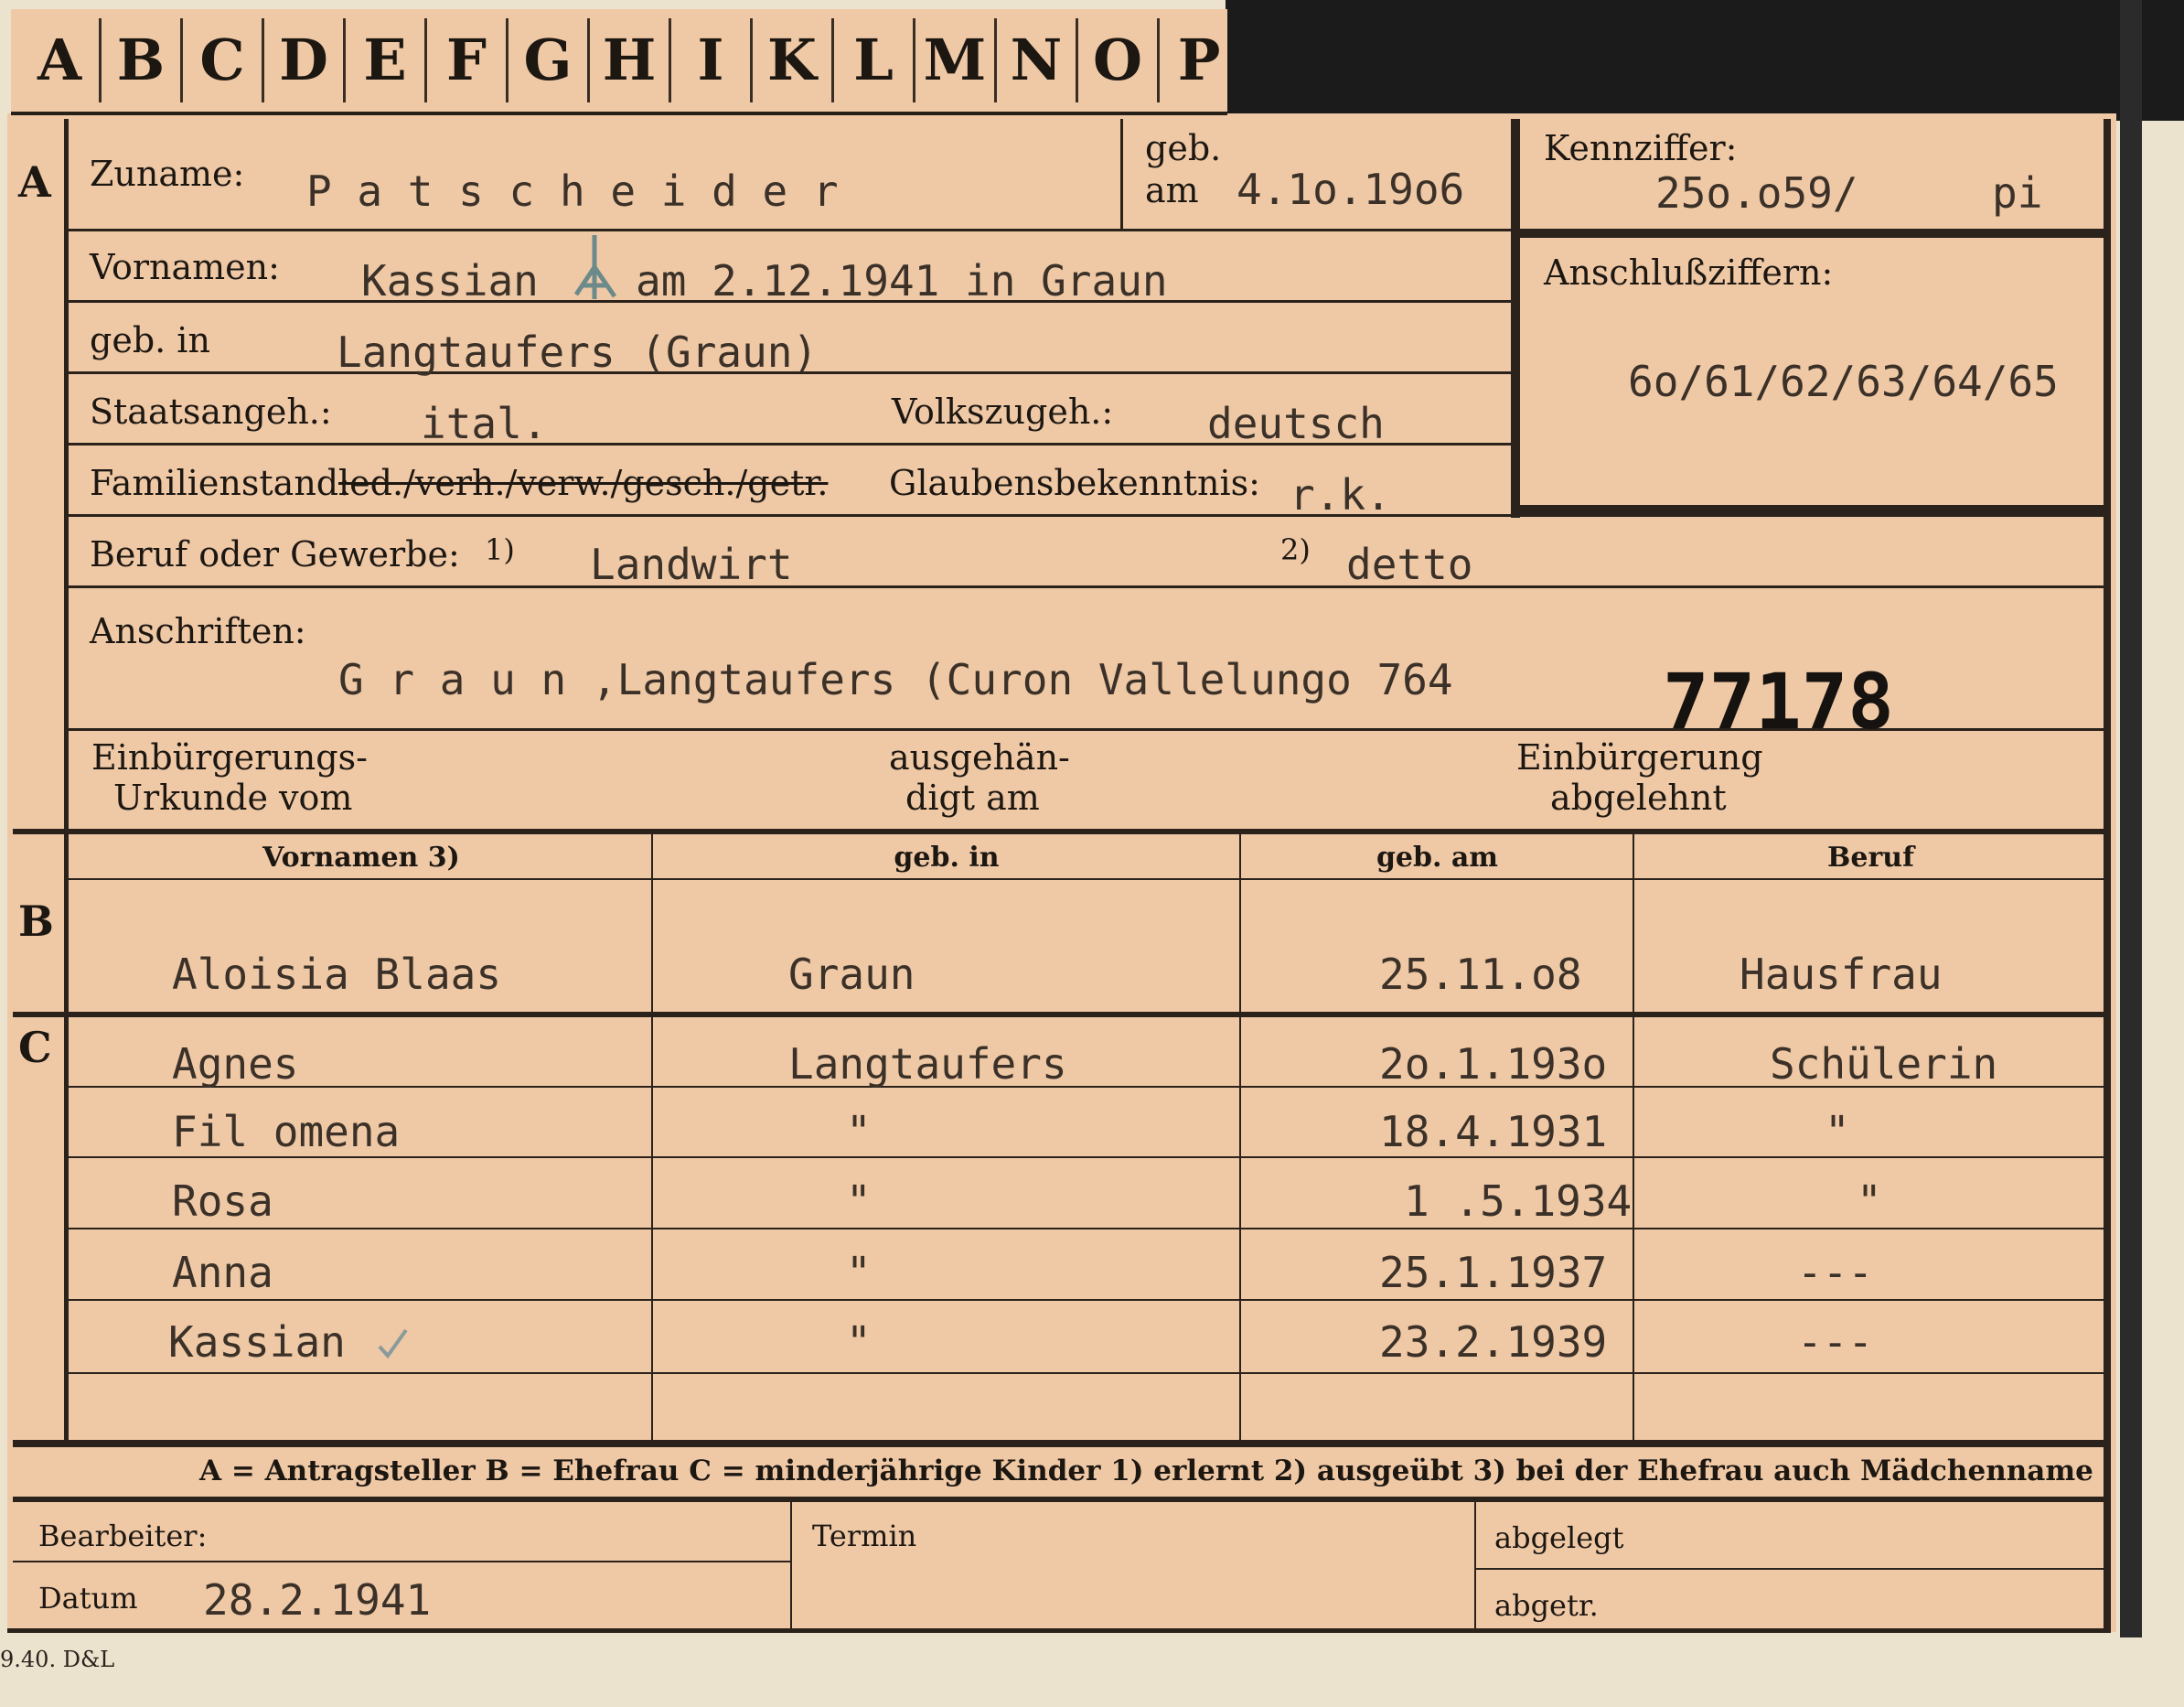 This screenshot has height=1707, width=2184. What do you see at coordinates (66, 780) in the screenshot?
I see `section-divider` at bounding box center [66, 780].